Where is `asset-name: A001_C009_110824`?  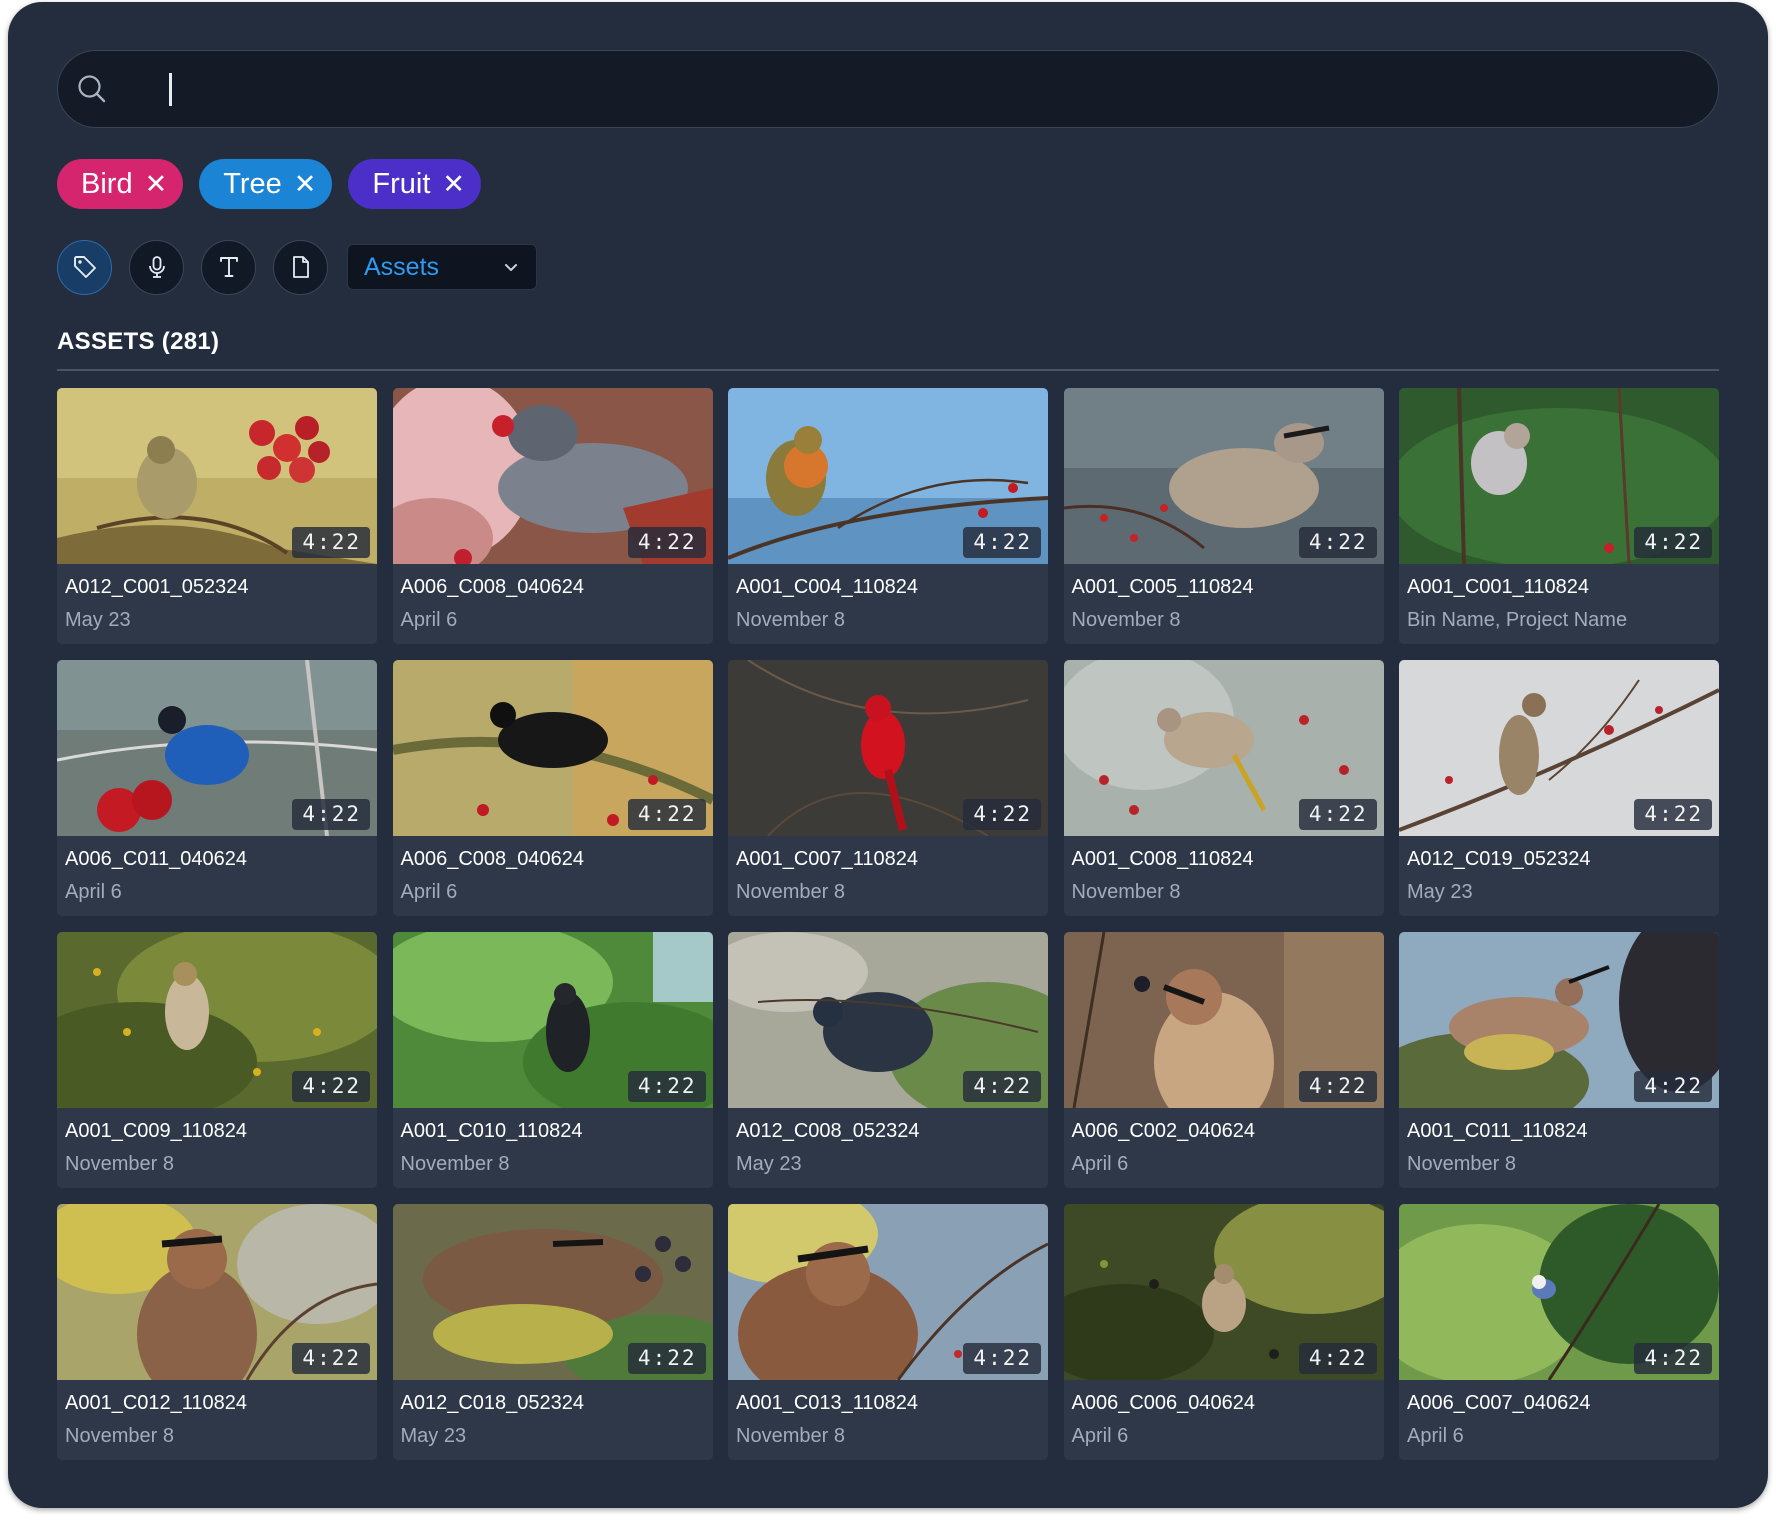
asset-name: A001_C009_110824 is located at coordinates (156, 1131).